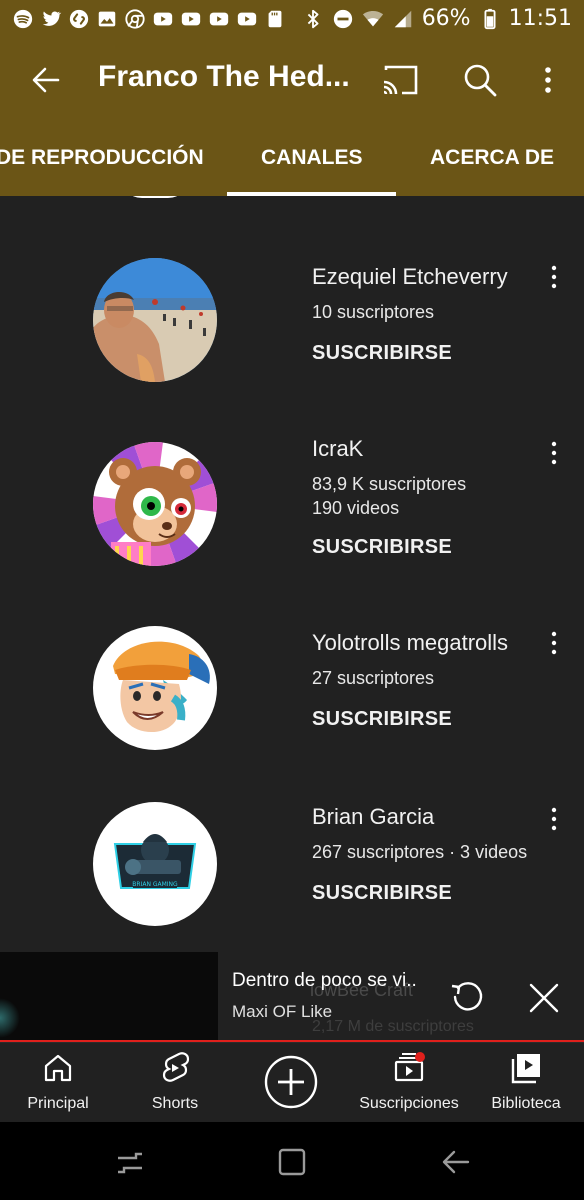 The width and height of the screenshot is (584, 1200). Describe the element at coordinates (373, 817) in the screenshot. I see `channel-name: Brian Garcia` at that location.